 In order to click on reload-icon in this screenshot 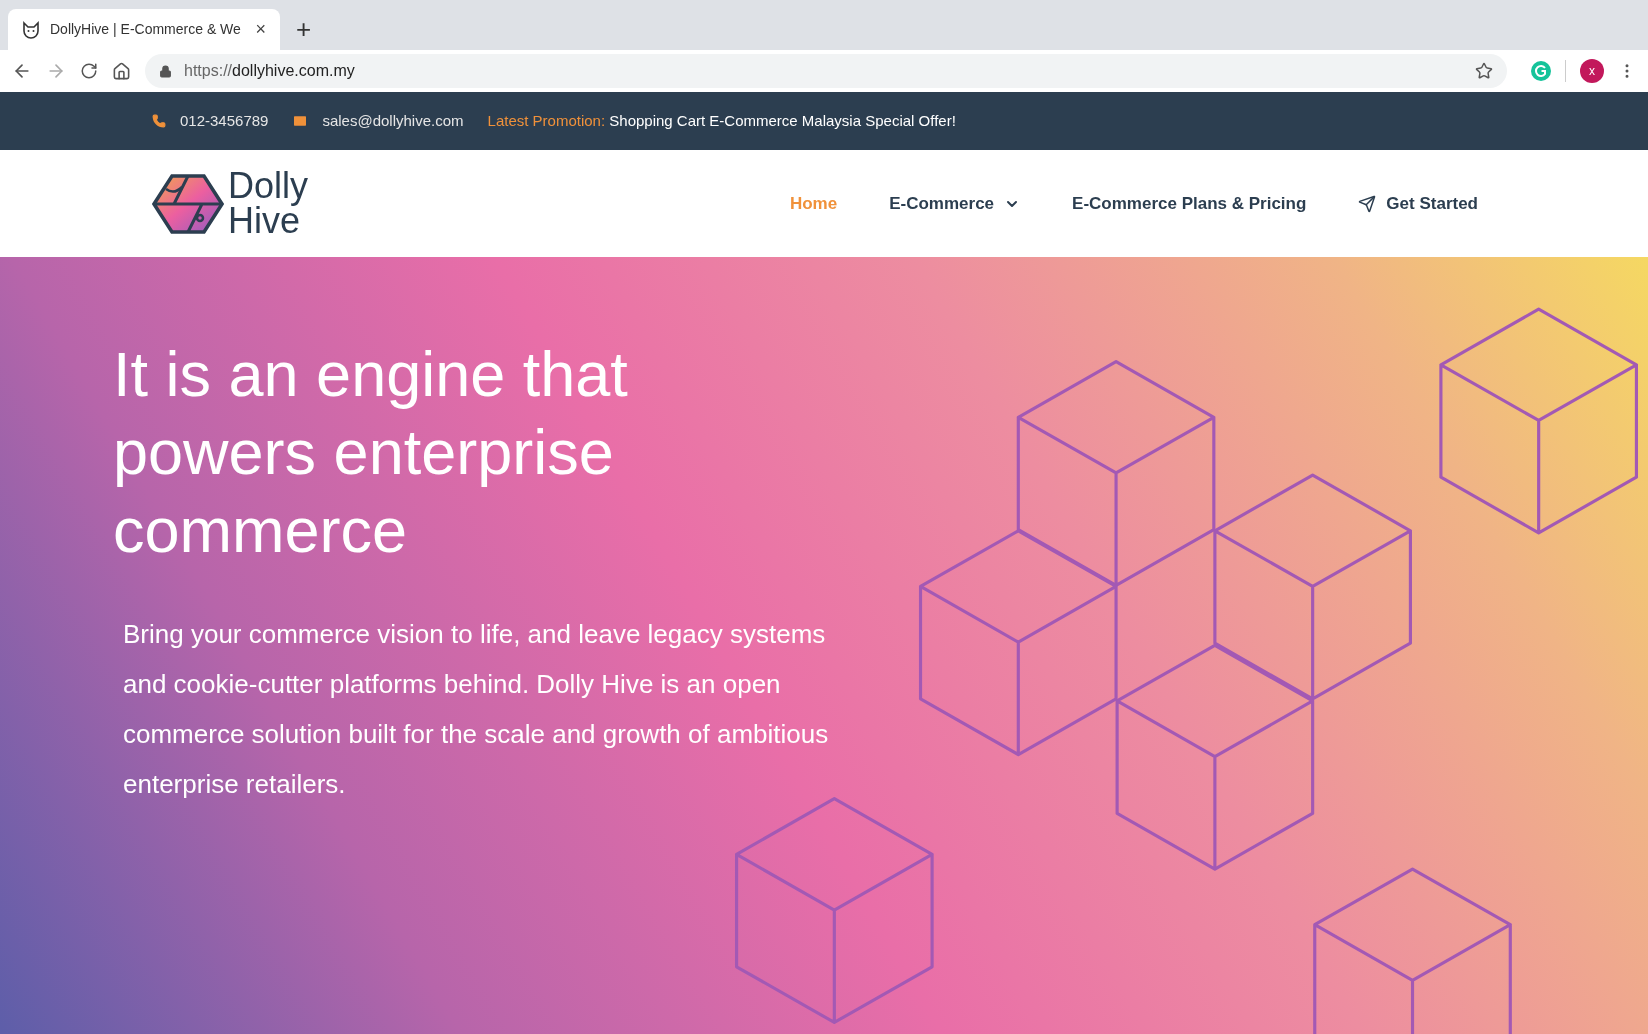, I will do `click(89, 71)`.